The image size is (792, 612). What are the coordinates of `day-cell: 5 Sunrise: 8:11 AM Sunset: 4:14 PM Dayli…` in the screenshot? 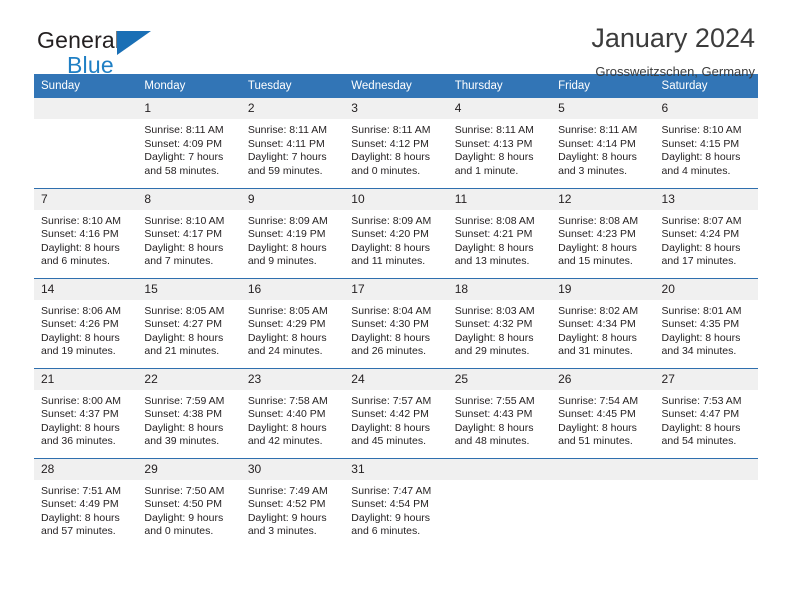 It's located at (603, 143).